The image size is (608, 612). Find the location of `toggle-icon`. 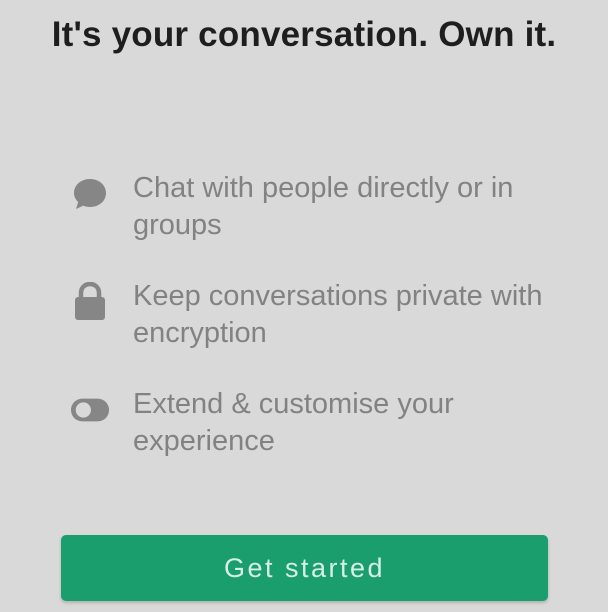

toggle-icon is located at coordinates (90, 410).